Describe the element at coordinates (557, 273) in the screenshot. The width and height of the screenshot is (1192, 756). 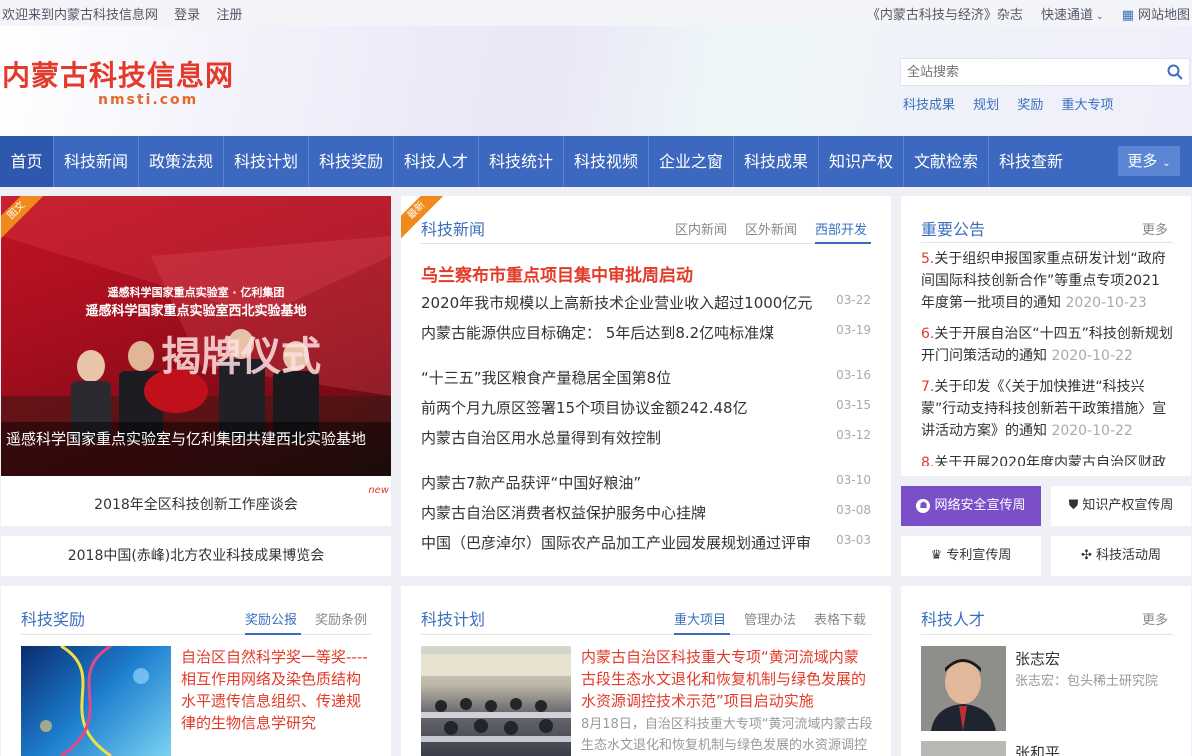
I see `sci-news-headline: 乌兰察布市重点项目集中审批周启动` at that location.